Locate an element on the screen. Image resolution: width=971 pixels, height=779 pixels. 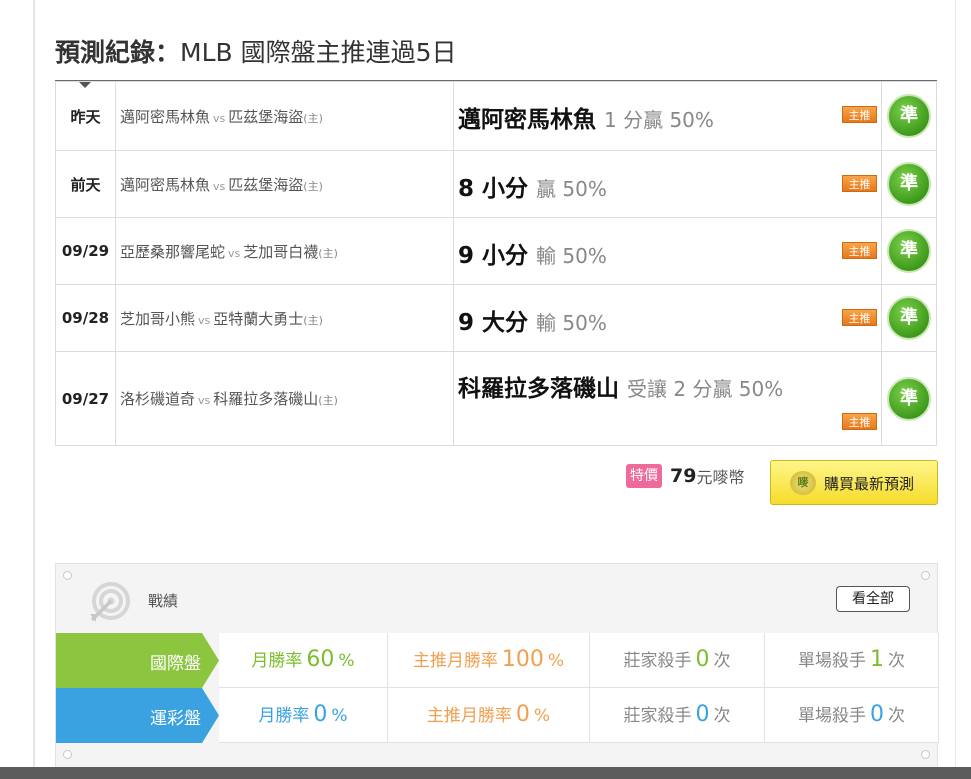
table-row: 09/28 芝加哥小熊 vs 亞特蘭大勇士(主) 9 大分輸 50% 主推 準 is located at coordinates (496, 318).